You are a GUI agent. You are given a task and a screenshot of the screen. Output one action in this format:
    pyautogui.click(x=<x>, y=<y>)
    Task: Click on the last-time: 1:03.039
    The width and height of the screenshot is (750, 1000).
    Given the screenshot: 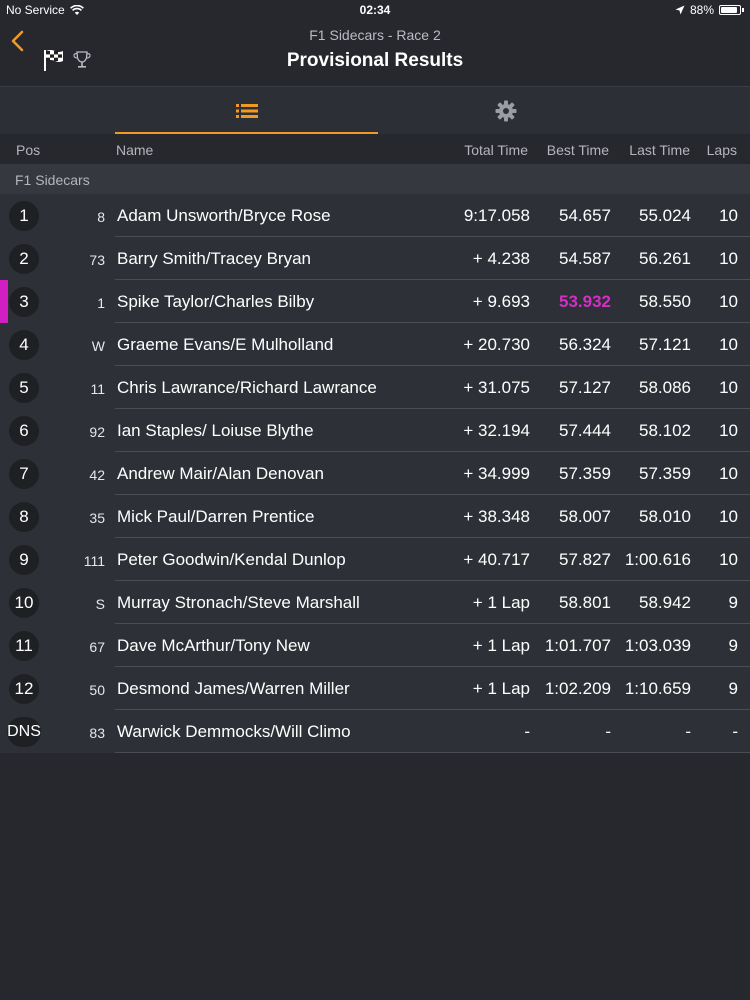 What is the action you would take?
    pyautogui.click(x=657, y=645)
    